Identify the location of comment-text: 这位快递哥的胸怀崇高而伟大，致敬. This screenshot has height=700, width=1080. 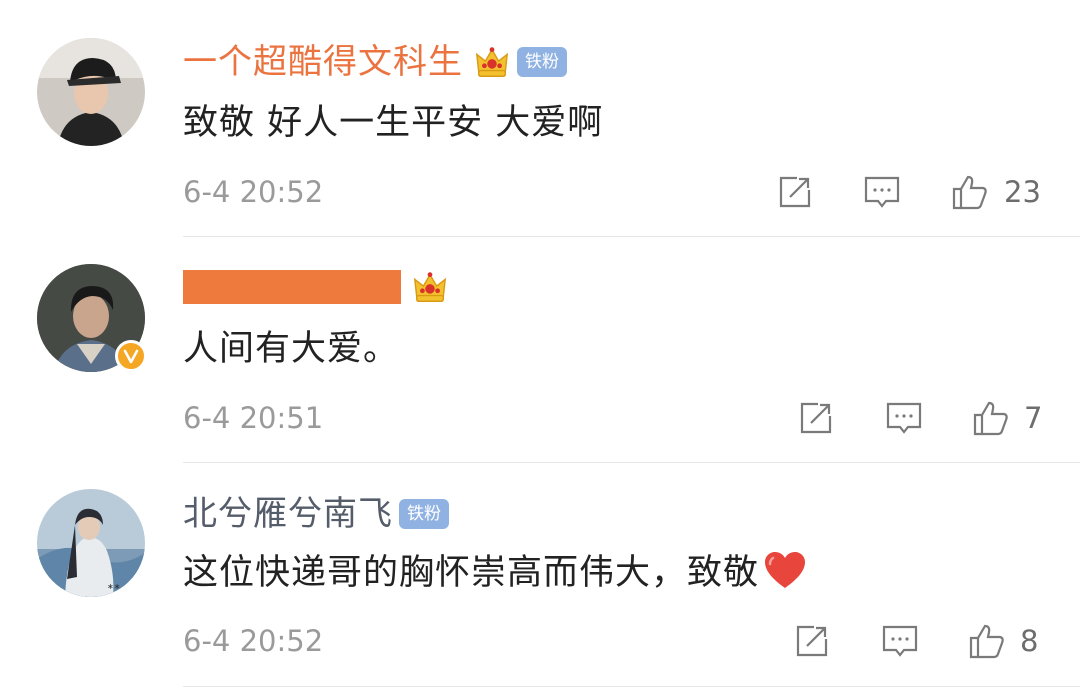
(495, 573).